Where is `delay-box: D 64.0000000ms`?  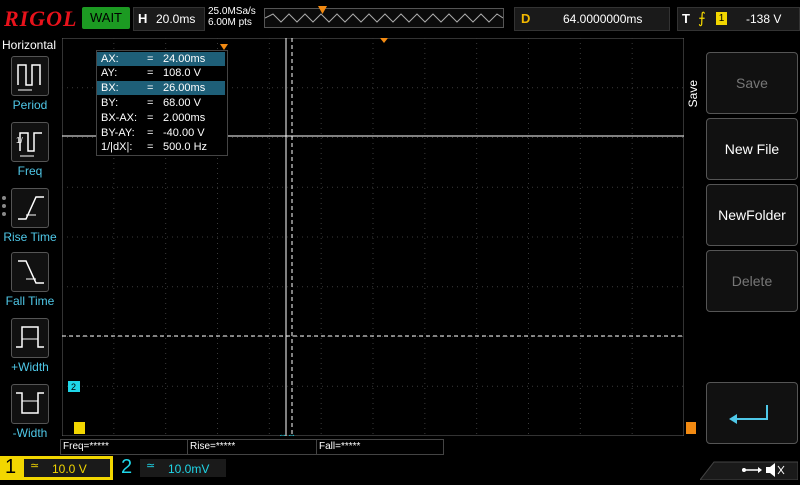 delay-box: D 64.0000000ms is located at coordinates (592, 19).